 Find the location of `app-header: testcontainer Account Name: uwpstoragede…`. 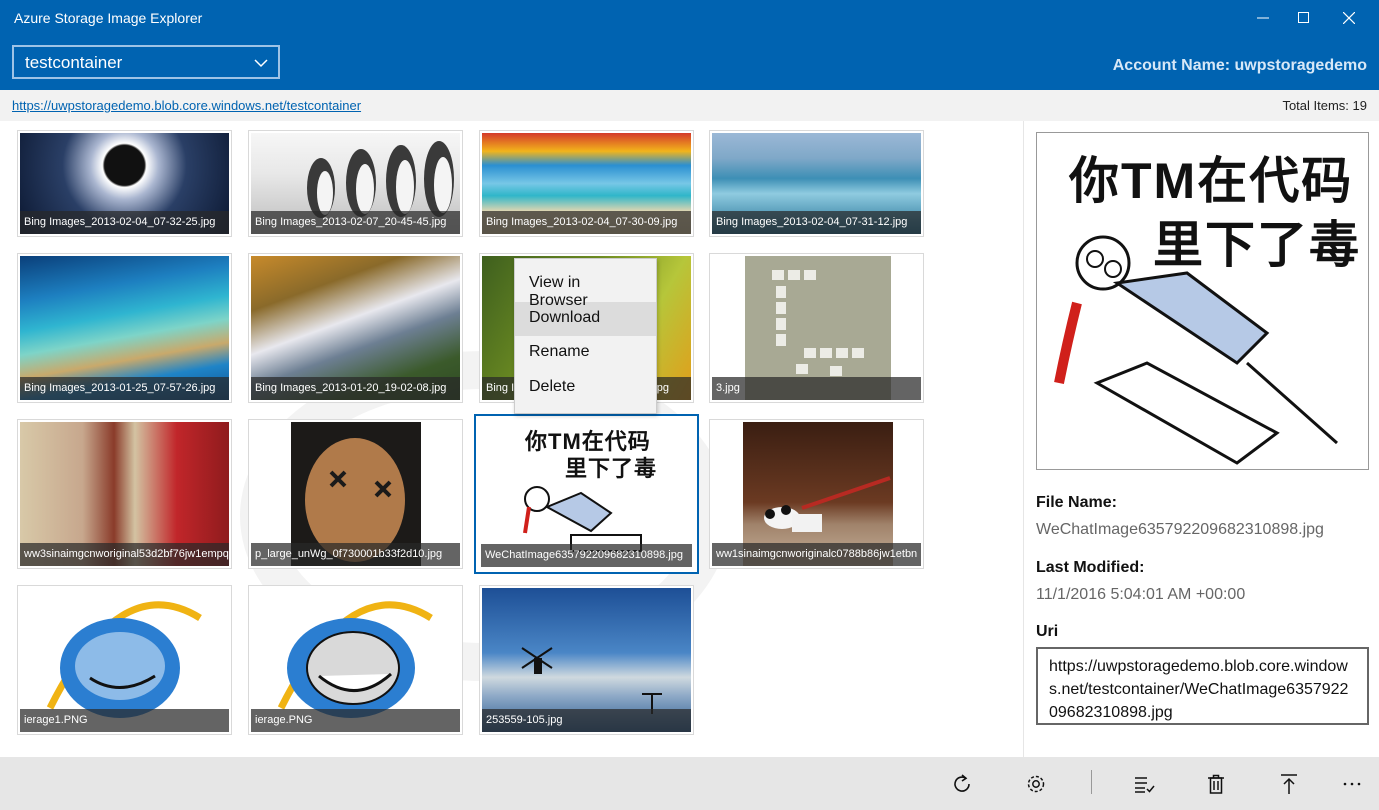

app-header: testcontainer Account Name: uwpstoragede… is located at coordinates (689, 63).